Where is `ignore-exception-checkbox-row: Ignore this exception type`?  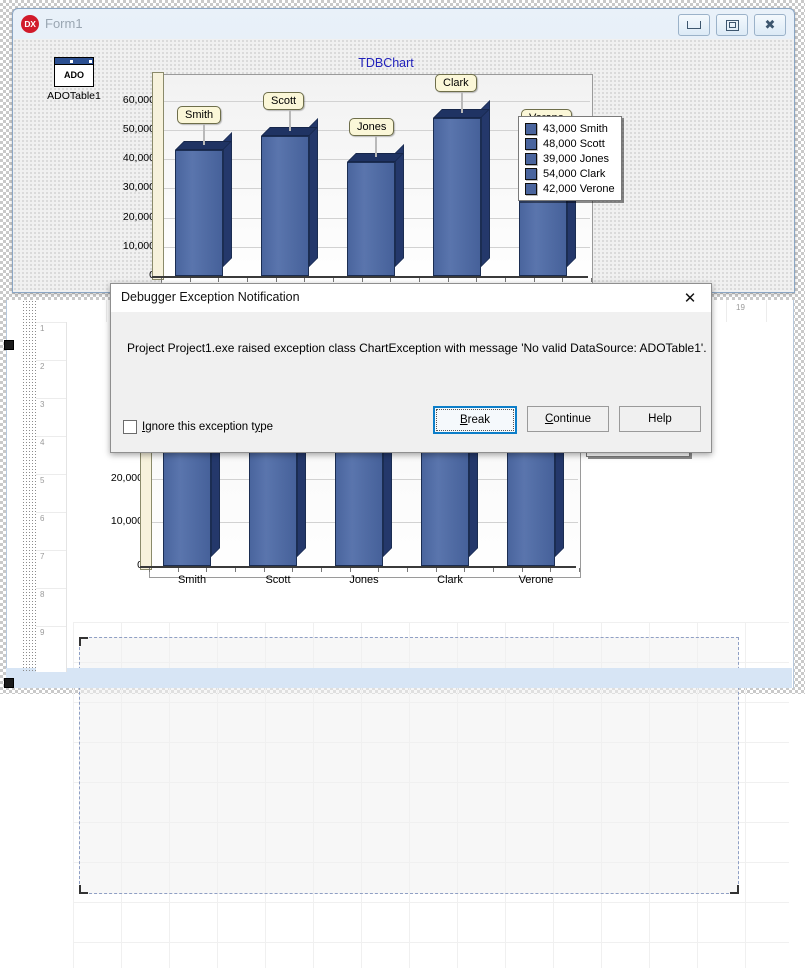
ignore-exception-checkbox-row: Ignore this exception type is located at coordinates (198, 427).